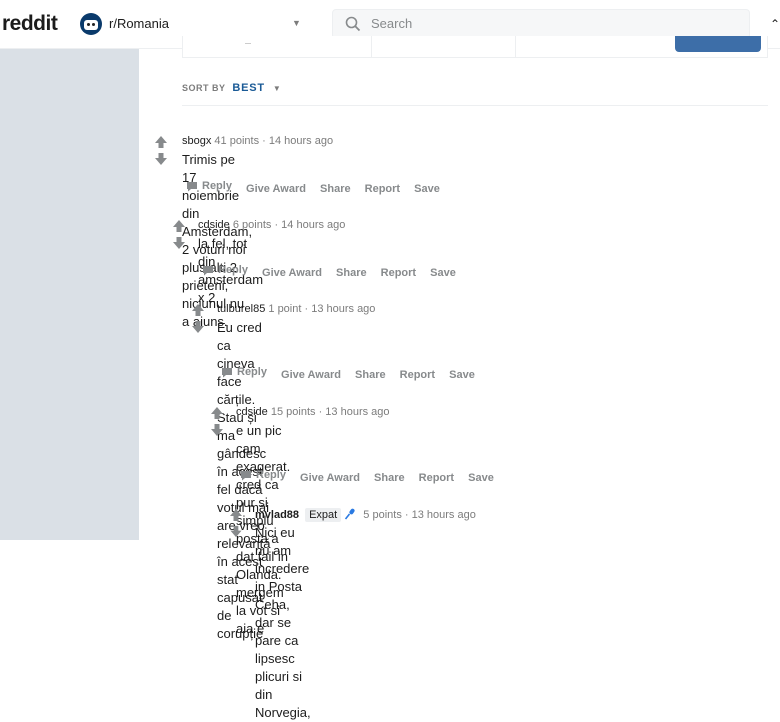  What do you see at coordinates (285, 309) in the screenshot?
I see `comment-points: 1 point` at bounding box center [285, 309].